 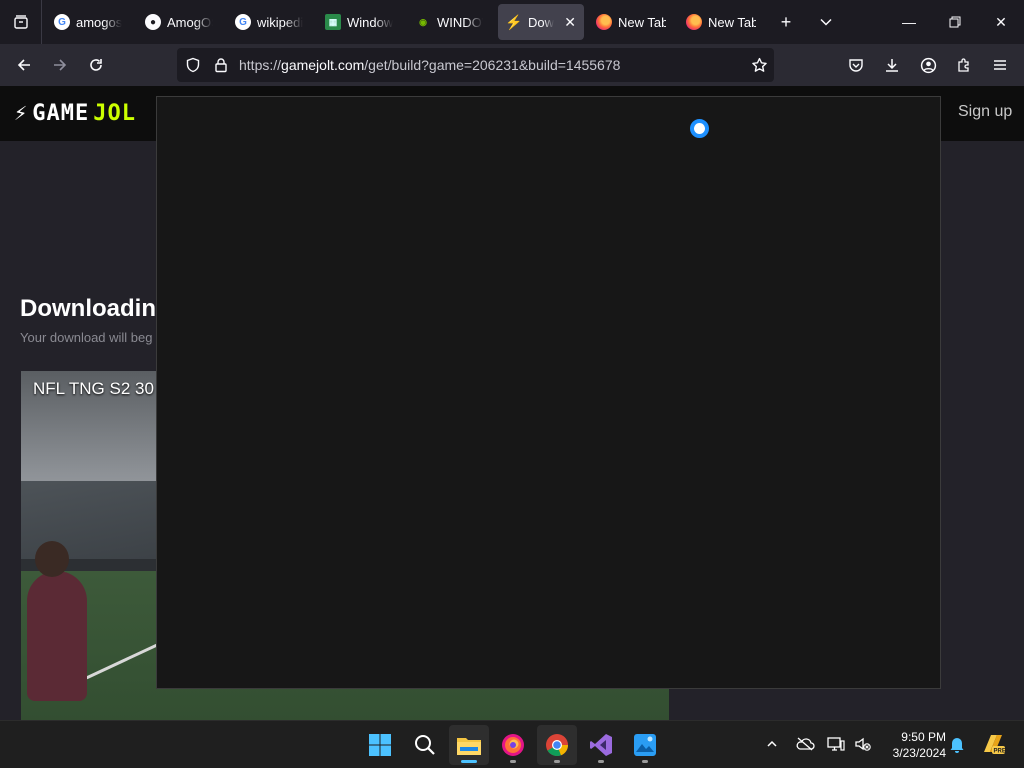 What do you see at coordinates (370, 22) in the screenshot?
I see `tab-label: Windows` at bounding box center [370, 22].